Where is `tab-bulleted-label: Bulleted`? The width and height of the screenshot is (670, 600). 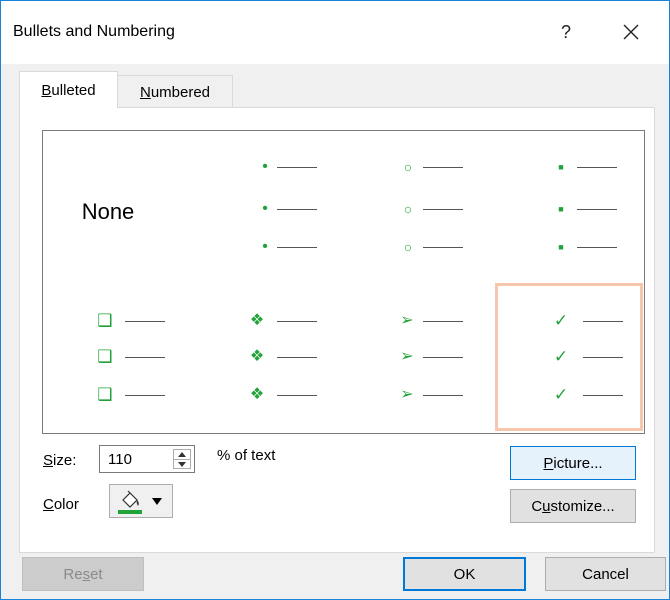 tab-bulleted-label: Bulleted is located at coordinates (68, 90).